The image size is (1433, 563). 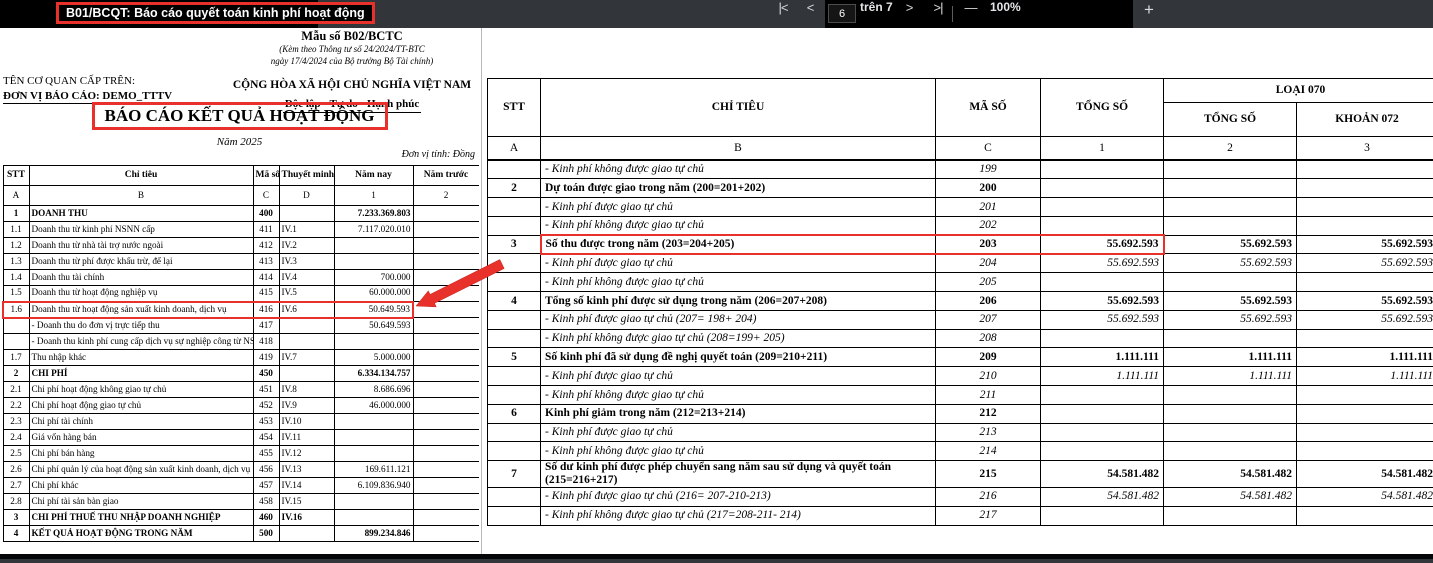 What do you see at coordinates (266, 453) in the screenshot?
I see `table-cell: 455` at bounding box center [266, 453].